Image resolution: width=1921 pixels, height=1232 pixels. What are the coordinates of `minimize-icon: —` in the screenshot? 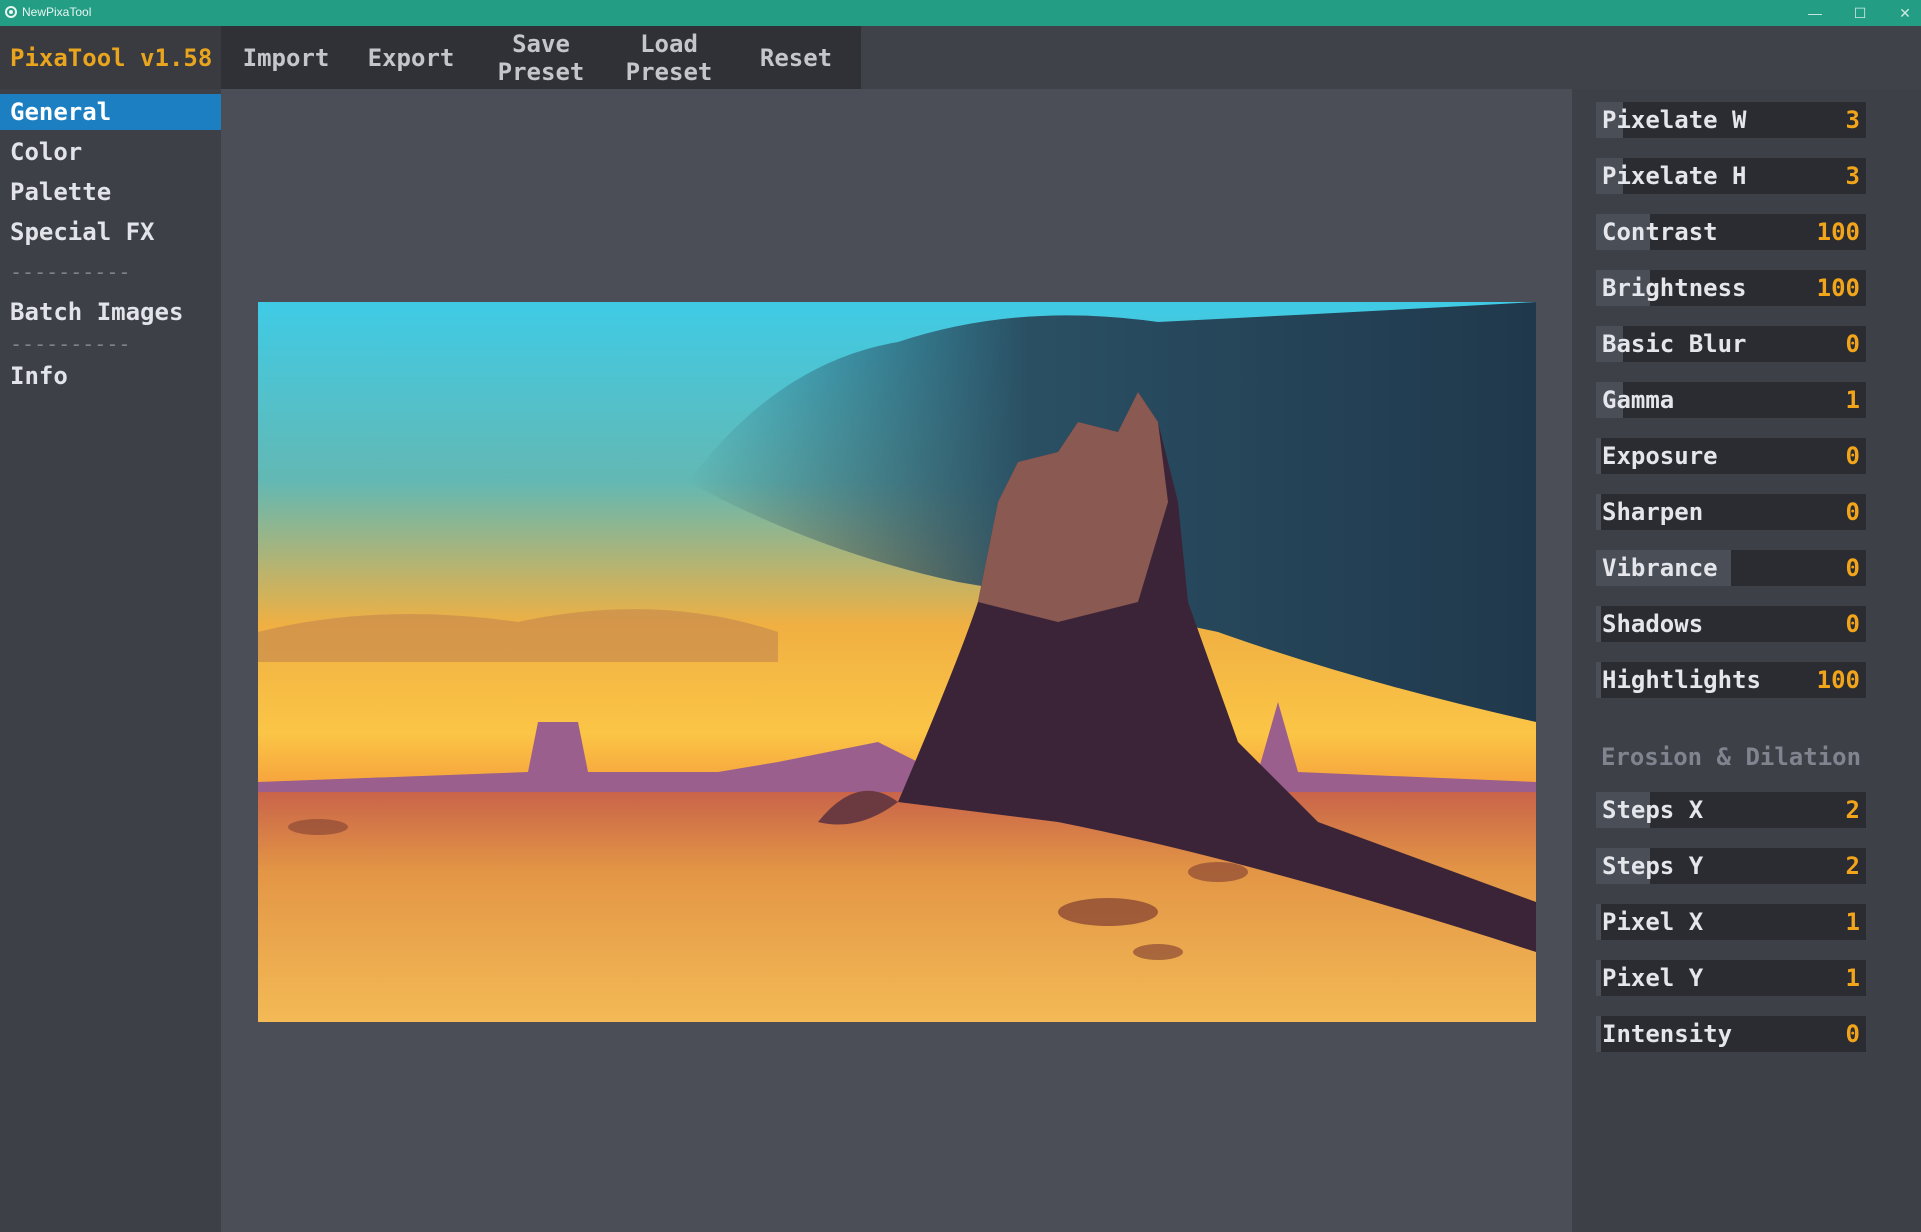 It's located at (1815, 13).